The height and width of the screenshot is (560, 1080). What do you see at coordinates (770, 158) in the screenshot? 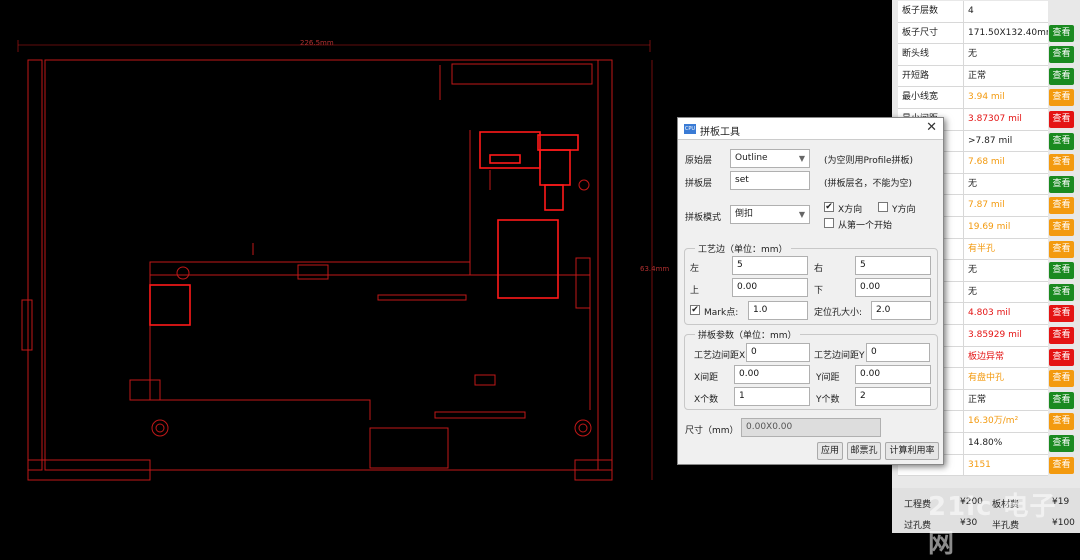
I see `orig-layer-select: Outline ▼` at bounding box center [770, 158].